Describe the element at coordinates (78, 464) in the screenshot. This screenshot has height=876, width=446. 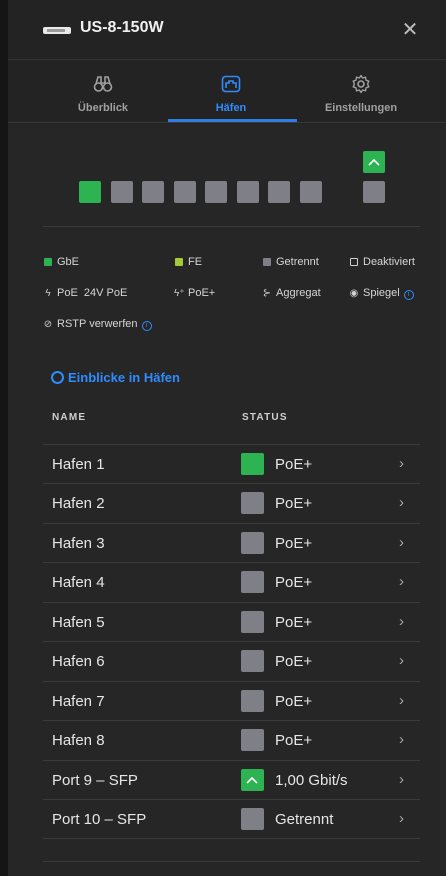
I see `port-name: Hafen 1` at that location.